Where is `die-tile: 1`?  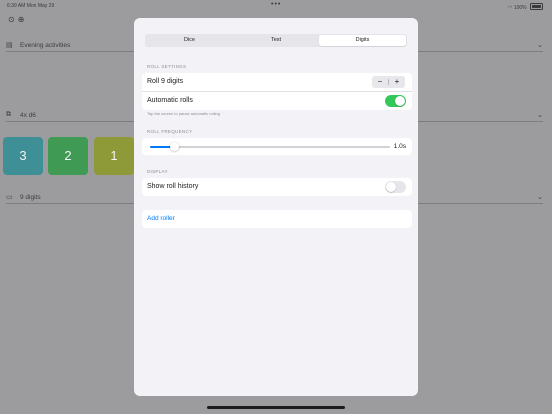 die-tile: 1 is located at coordinates (114, 156).